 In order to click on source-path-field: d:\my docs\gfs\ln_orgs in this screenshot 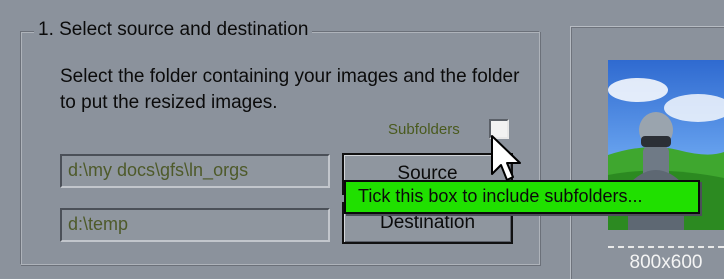, I will do `click(195, 171)`.